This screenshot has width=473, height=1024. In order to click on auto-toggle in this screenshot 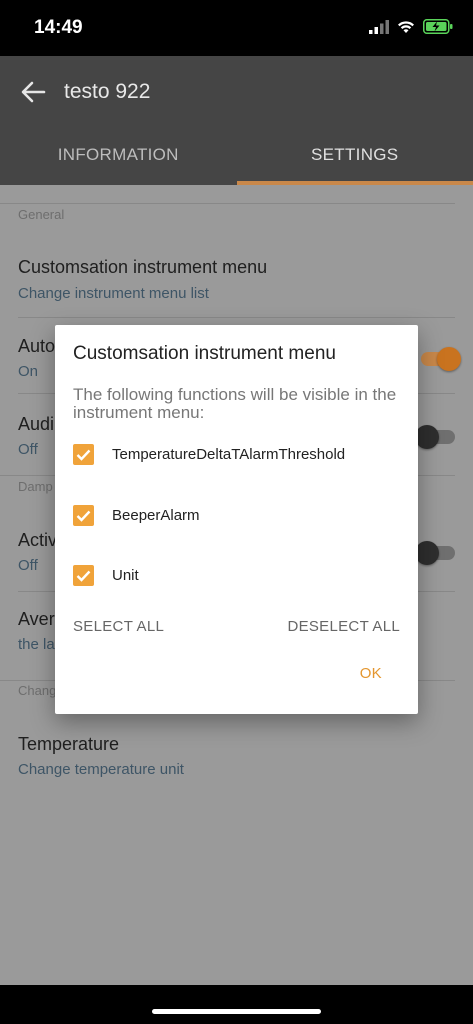, I will do `click(441, 359)`.